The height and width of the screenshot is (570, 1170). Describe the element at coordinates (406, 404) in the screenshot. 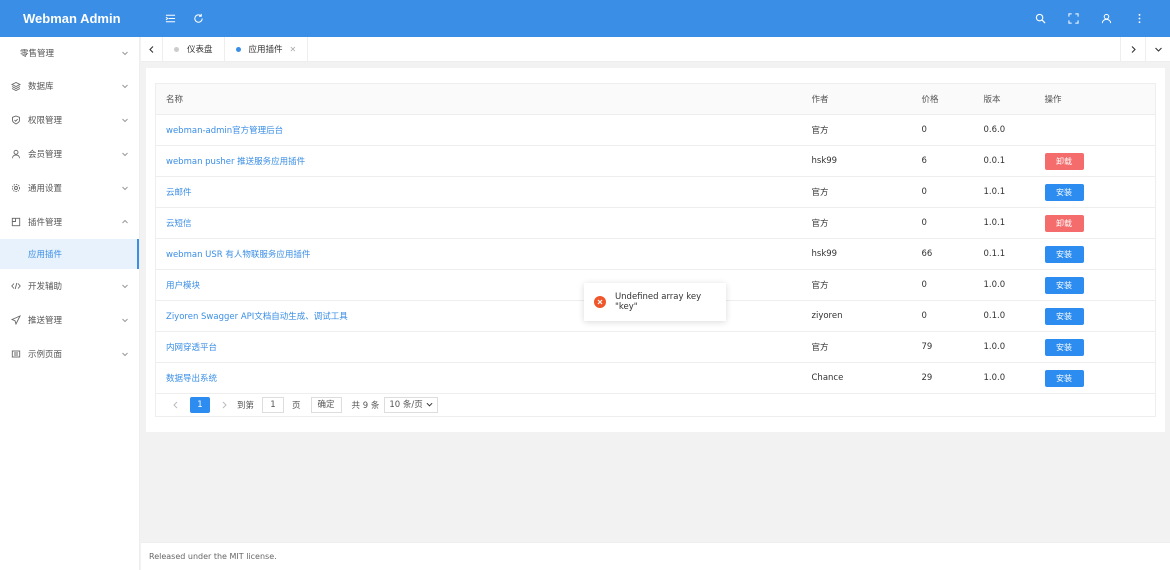

I see `page-size-value: 10 条/页` at that location.